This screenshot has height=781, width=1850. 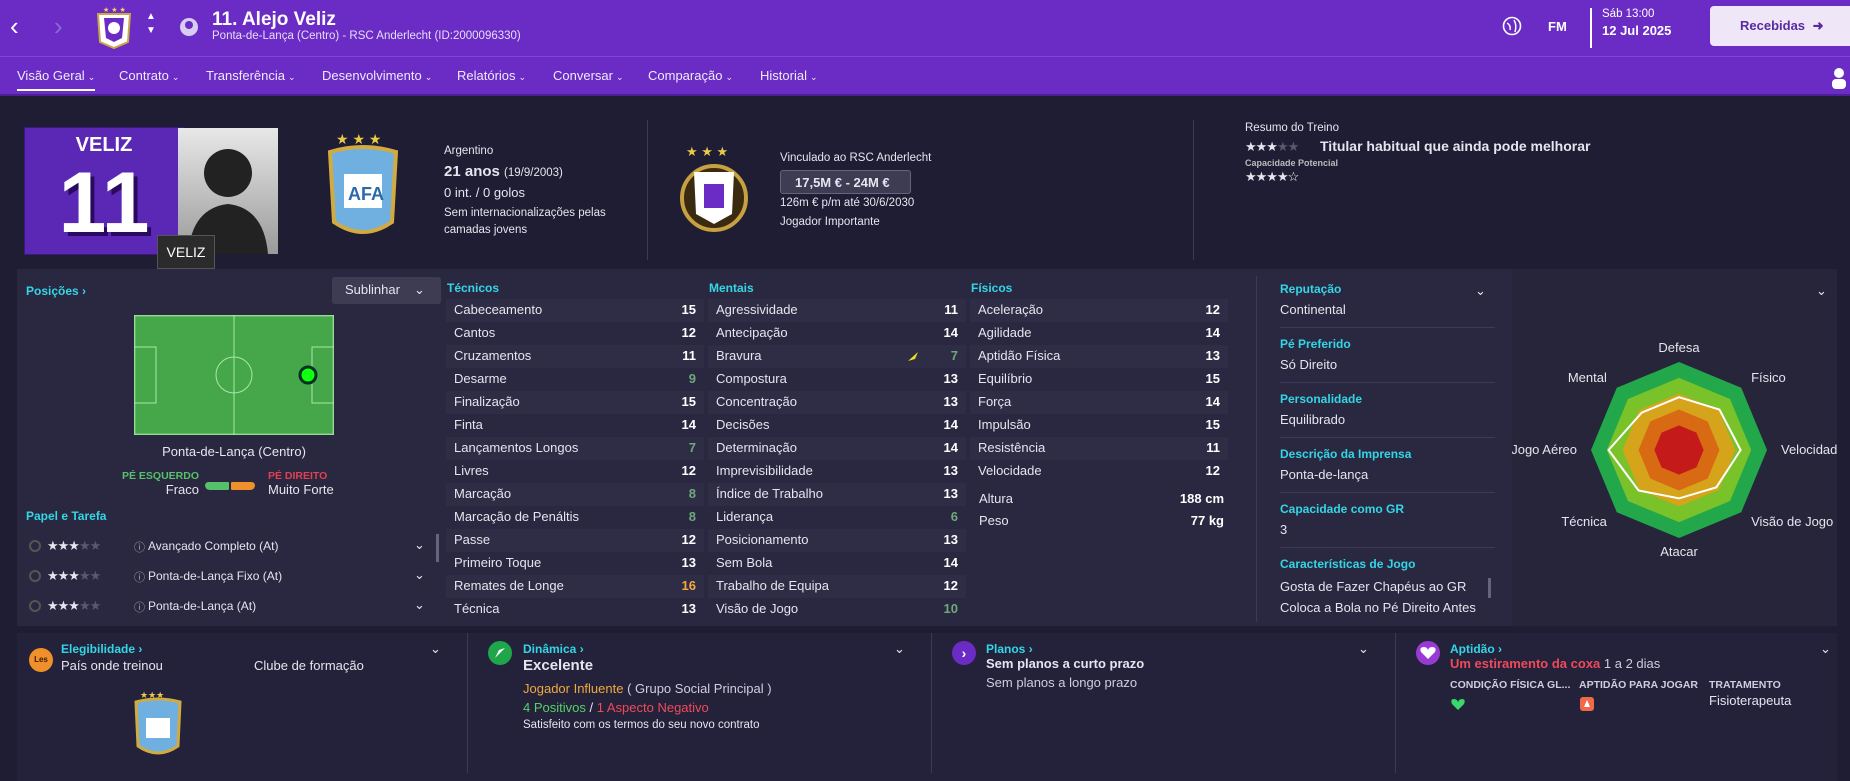 I want to click on nationality: Argentino, so click(x=468, y=151).